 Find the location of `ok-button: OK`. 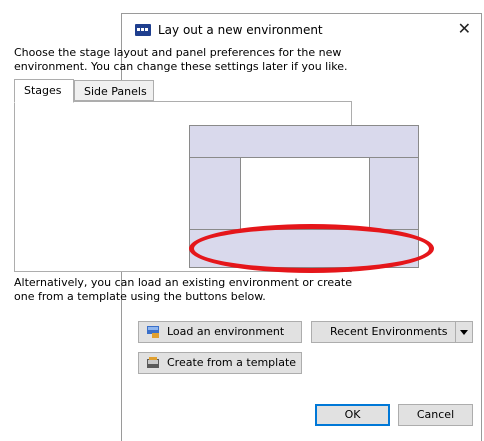

ok-button: OK is located at coordinates (352, 415).